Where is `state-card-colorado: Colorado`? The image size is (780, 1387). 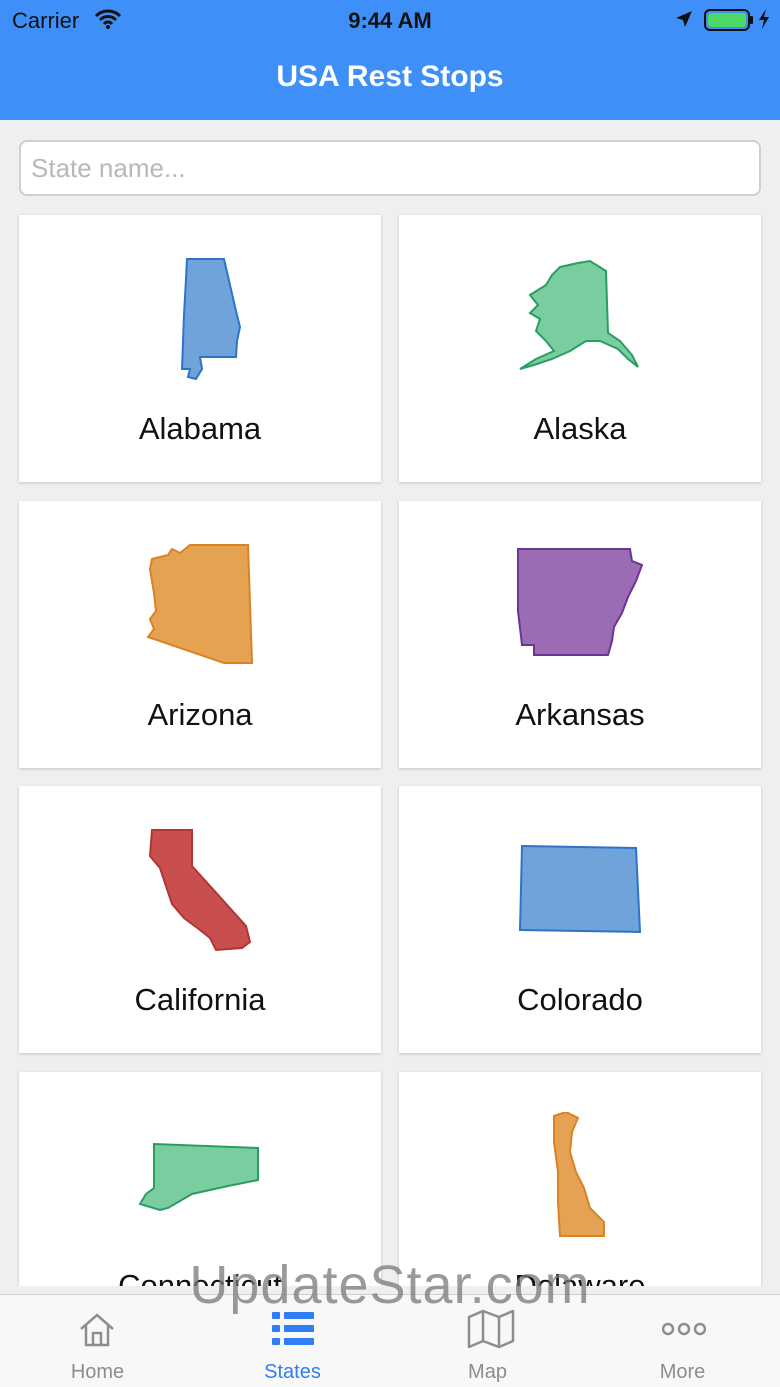
state-card-colorado: Colorado is located at coordinates (580, 919).